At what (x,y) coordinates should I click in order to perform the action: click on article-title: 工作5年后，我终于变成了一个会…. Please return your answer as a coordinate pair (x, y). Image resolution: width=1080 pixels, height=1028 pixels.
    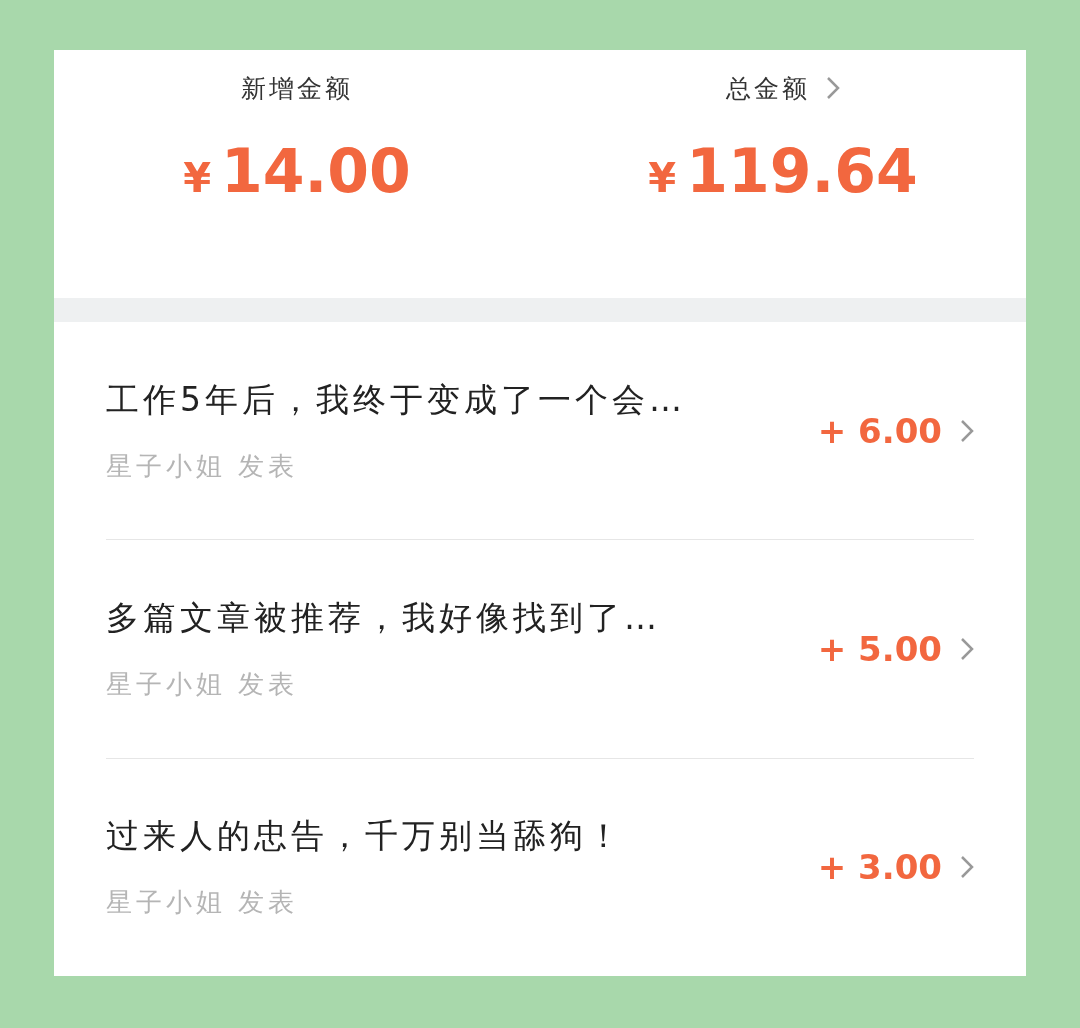
    Looking at the image, I should click on (462, 400).